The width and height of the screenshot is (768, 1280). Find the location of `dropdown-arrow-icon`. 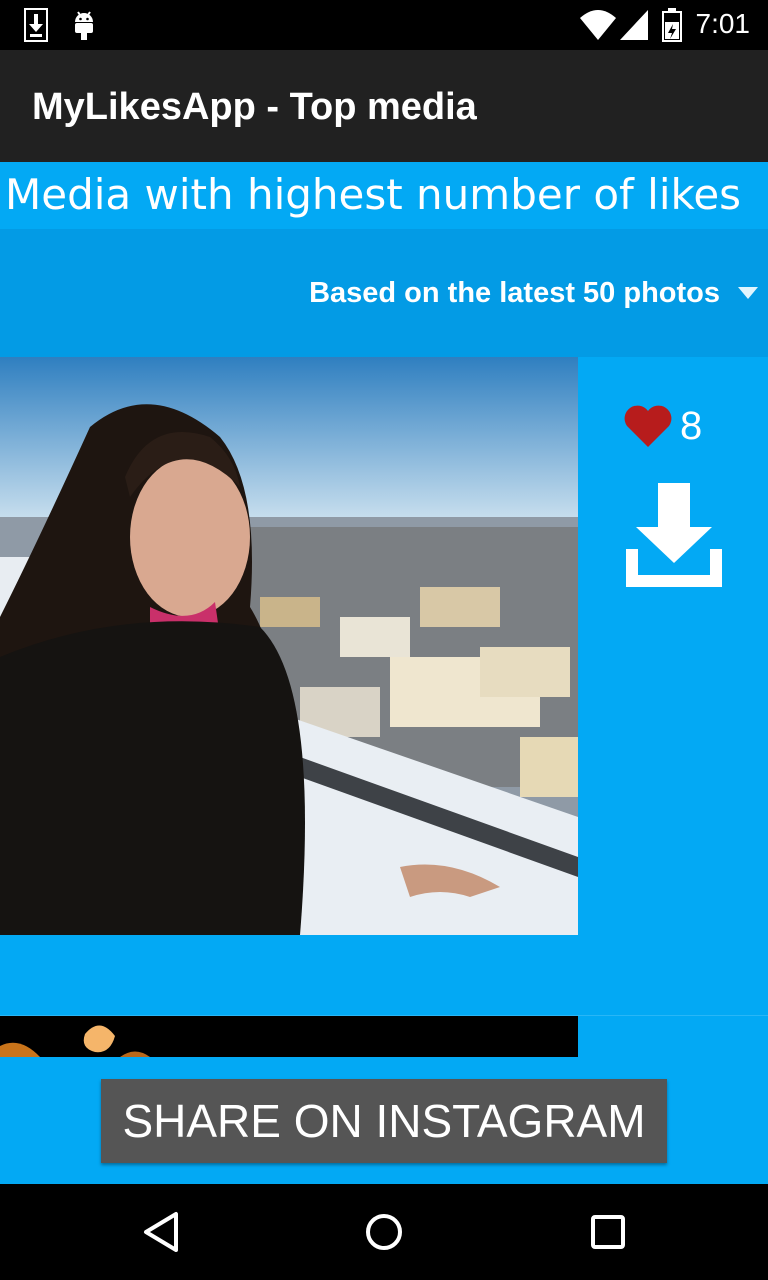

dropdown-arrow-icon is located at coordinates (748, 293).